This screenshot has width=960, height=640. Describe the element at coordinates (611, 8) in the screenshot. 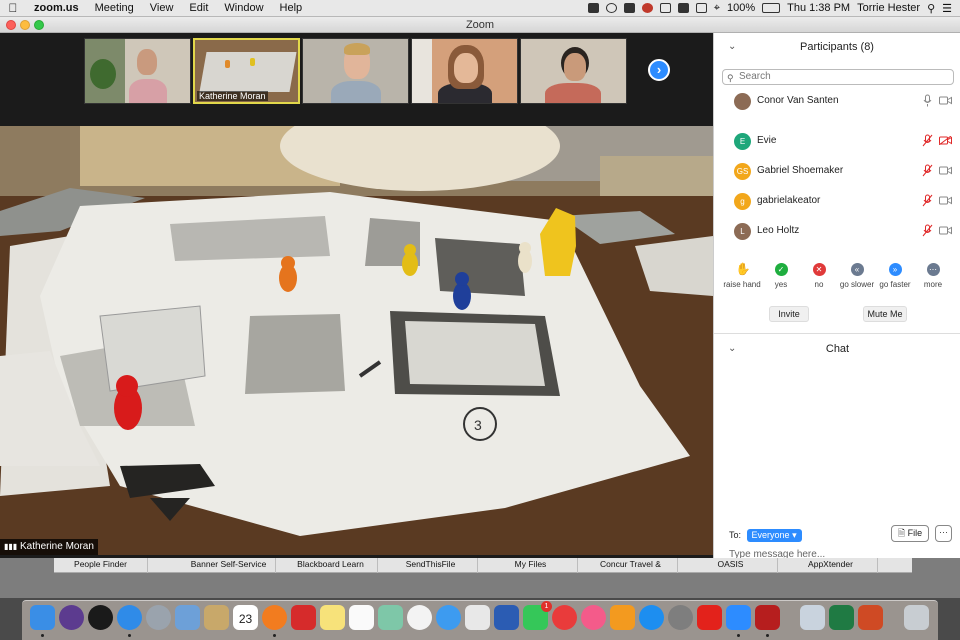

I see `creative-cloud-icon` at that location.